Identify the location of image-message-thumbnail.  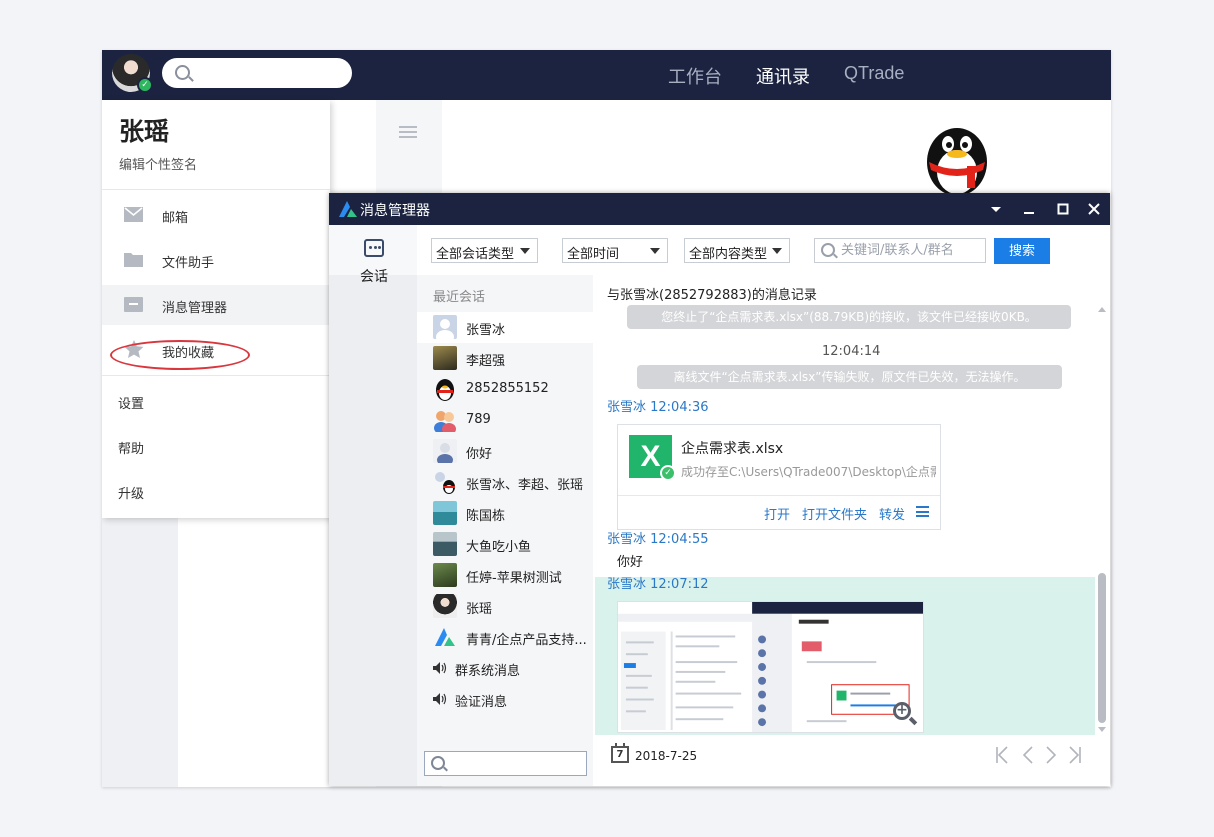
(770, 667).